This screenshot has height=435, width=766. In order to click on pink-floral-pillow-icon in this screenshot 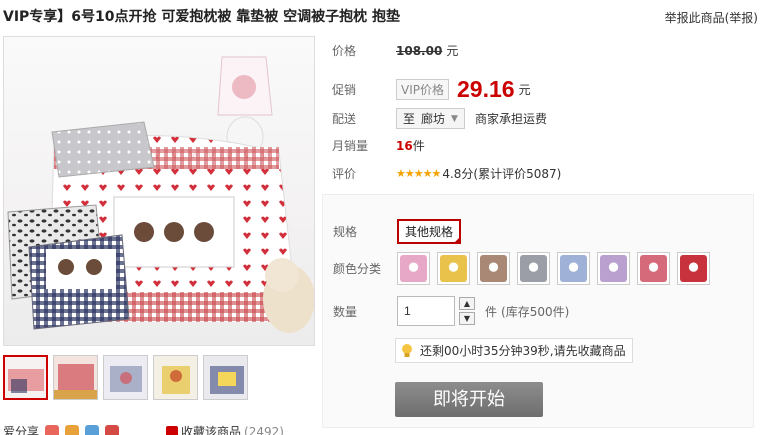, I will do `click(413, 268)`.